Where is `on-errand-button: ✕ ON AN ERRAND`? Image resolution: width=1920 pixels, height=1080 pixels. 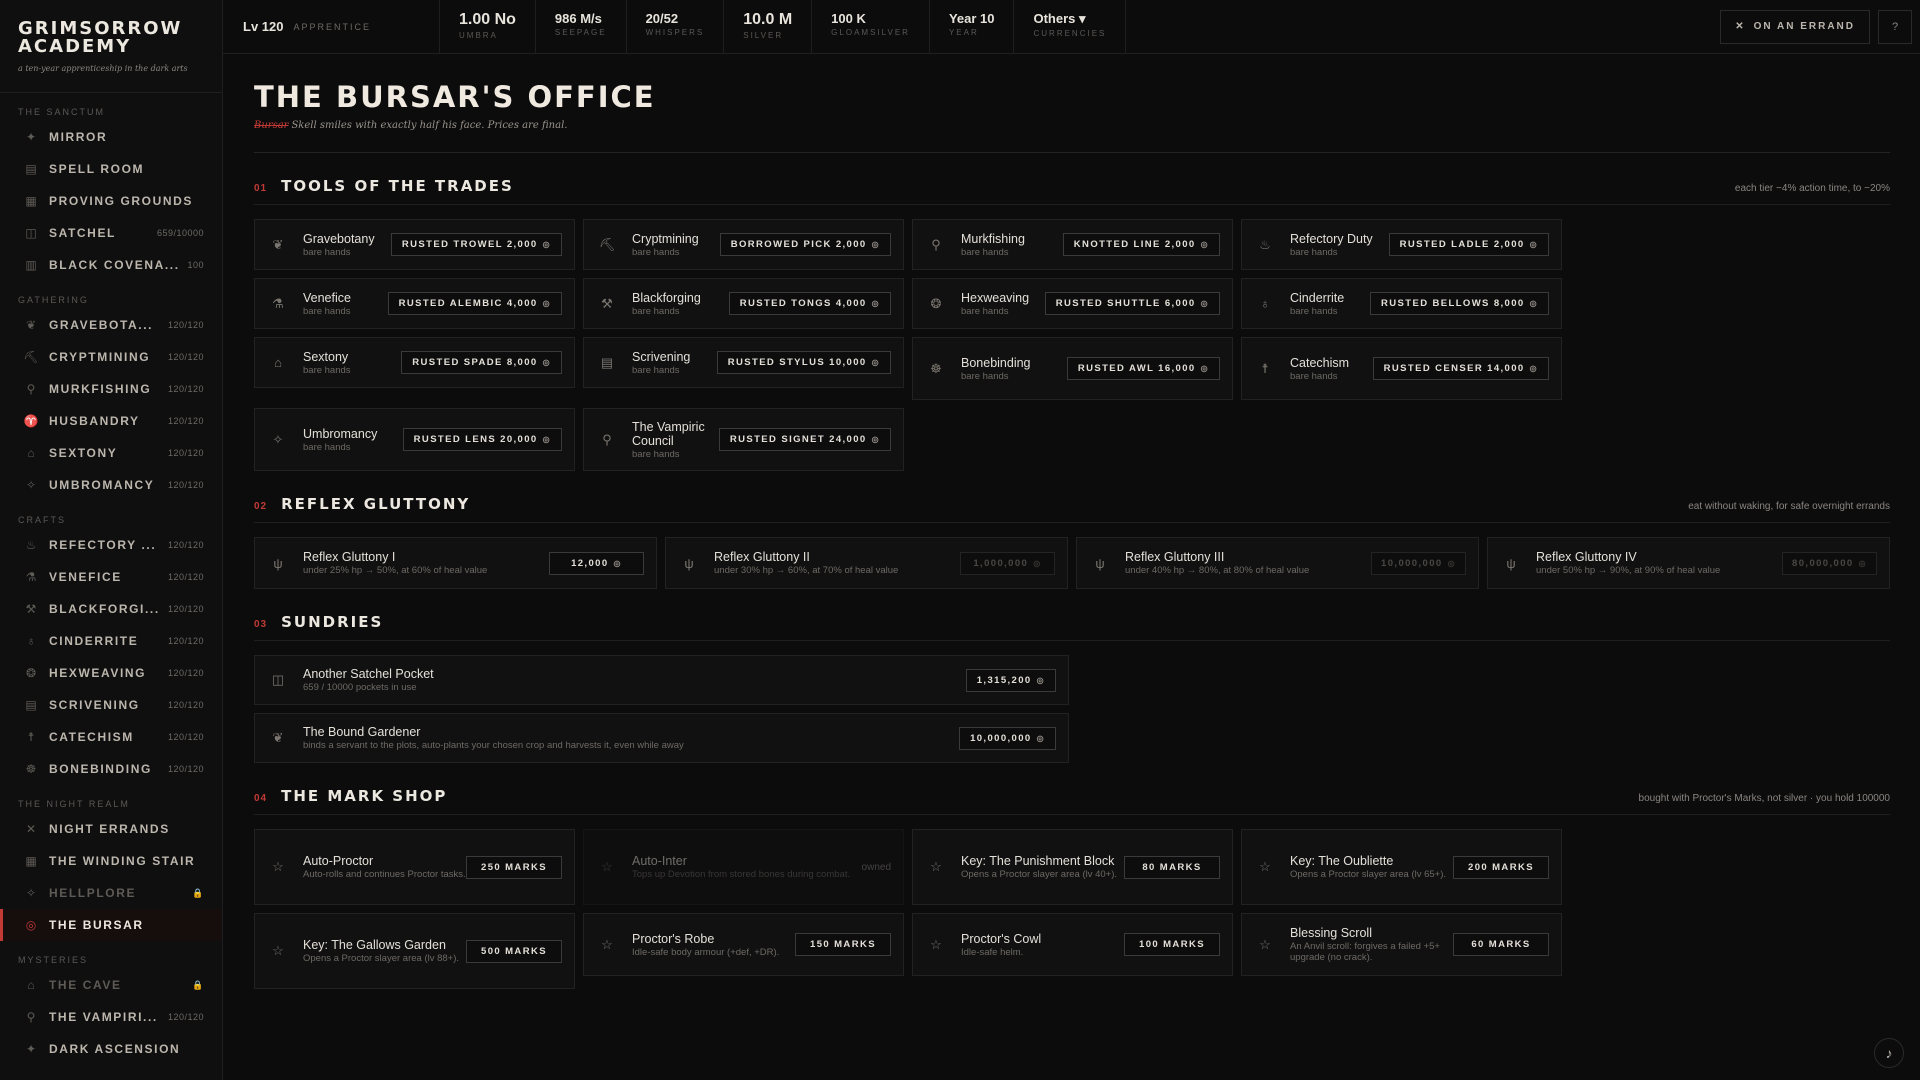
on-errand-button: ✕ ON AN ERRAND is located at coordinates (1795, 26).